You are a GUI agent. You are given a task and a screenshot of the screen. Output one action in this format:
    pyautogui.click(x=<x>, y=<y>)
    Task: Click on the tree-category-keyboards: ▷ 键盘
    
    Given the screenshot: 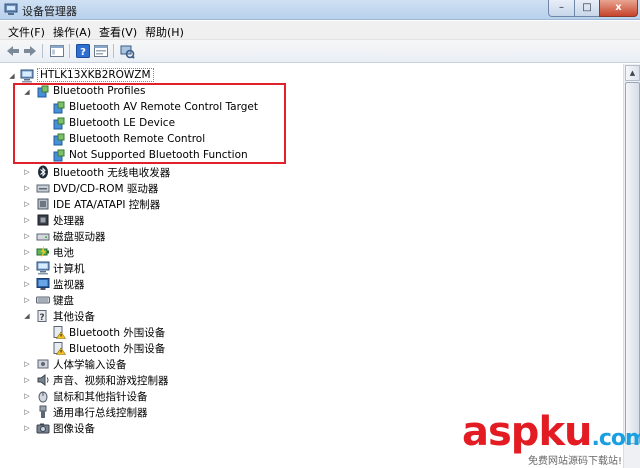 What is the action you would take?
    pyautogui.click(x=150, y=300)
    